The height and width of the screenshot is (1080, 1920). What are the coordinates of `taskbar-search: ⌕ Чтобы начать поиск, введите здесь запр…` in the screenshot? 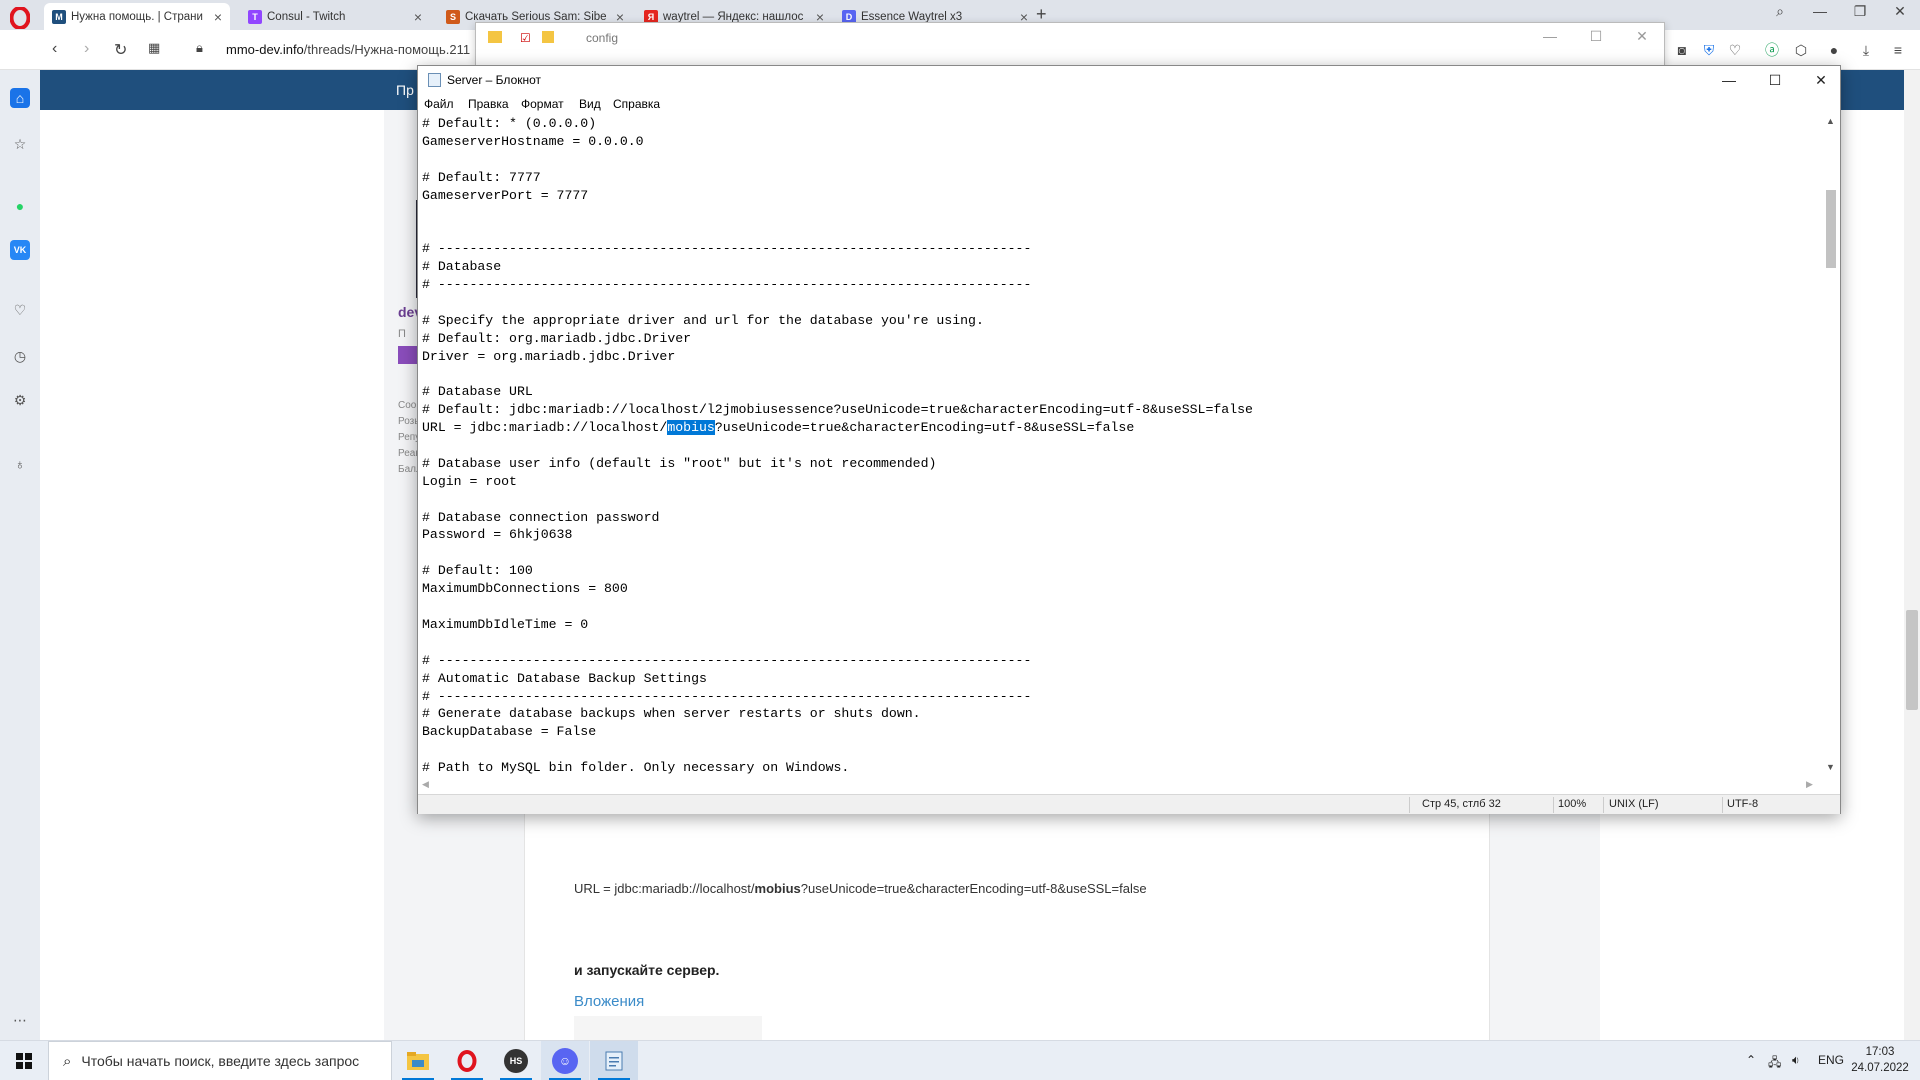 It's located at (220, 1060).